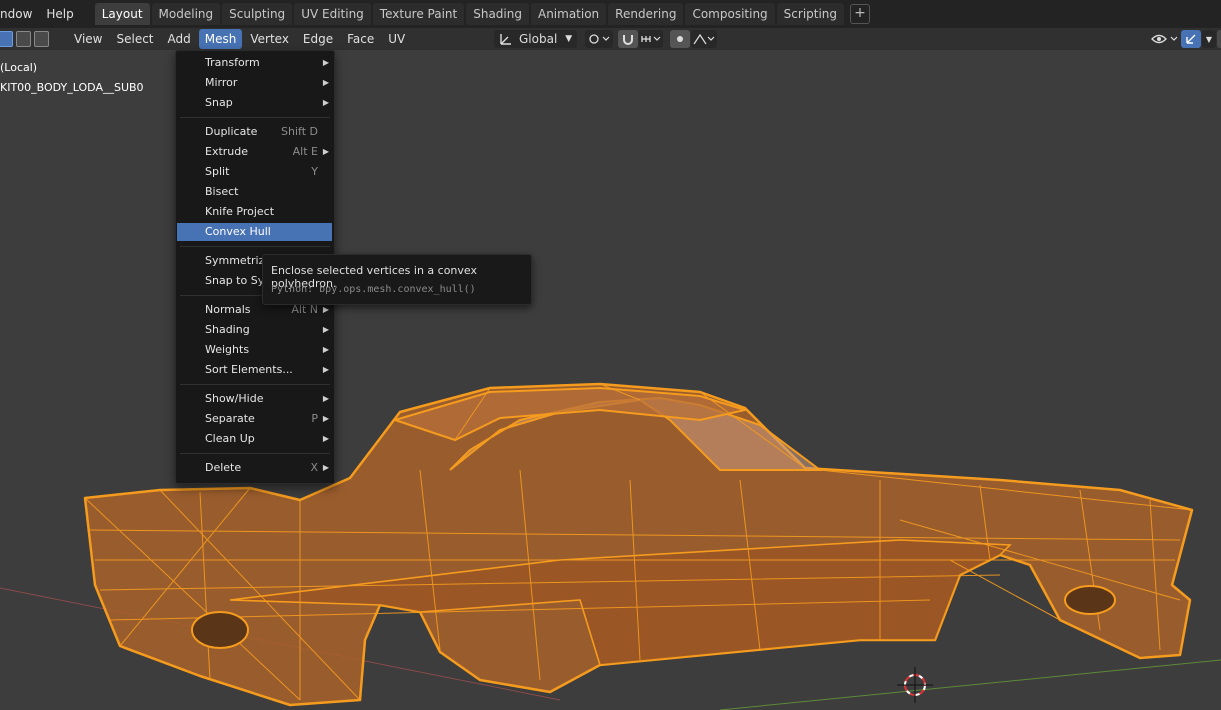 The width and height of the screenshot is (1221, 710). I want to click on proportional-icon, so click(680, 39).